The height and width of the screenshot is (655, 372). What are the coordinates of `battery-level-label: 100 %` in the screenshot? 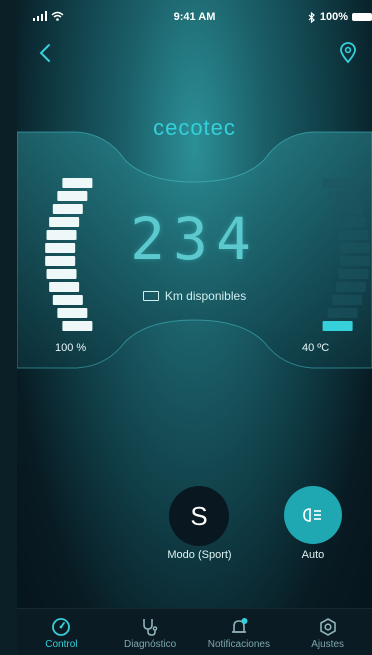 It's located at (71, 348).